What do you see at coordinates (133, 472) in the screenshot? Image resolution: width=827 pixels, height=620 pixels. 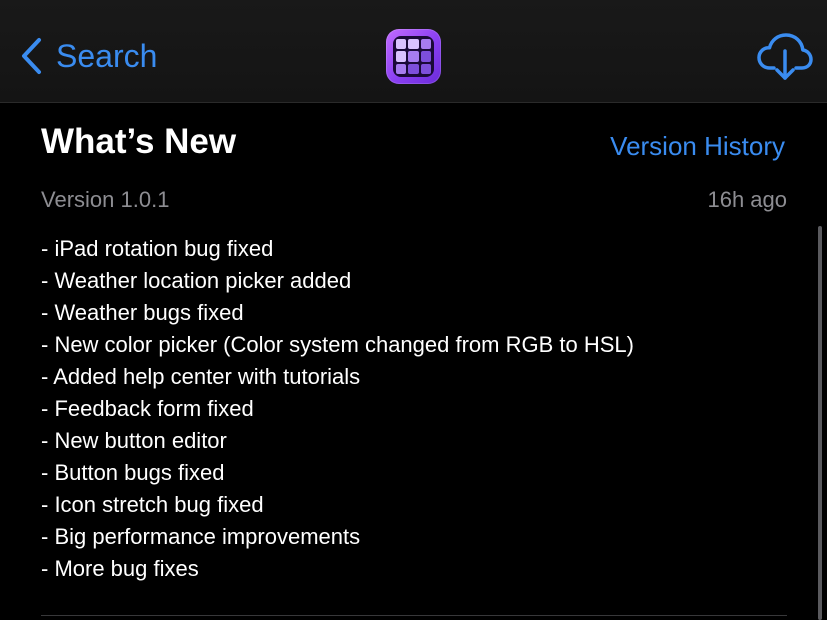 I see `release-note-item: - Button bugs fixed` at bounding box center [133, 472].